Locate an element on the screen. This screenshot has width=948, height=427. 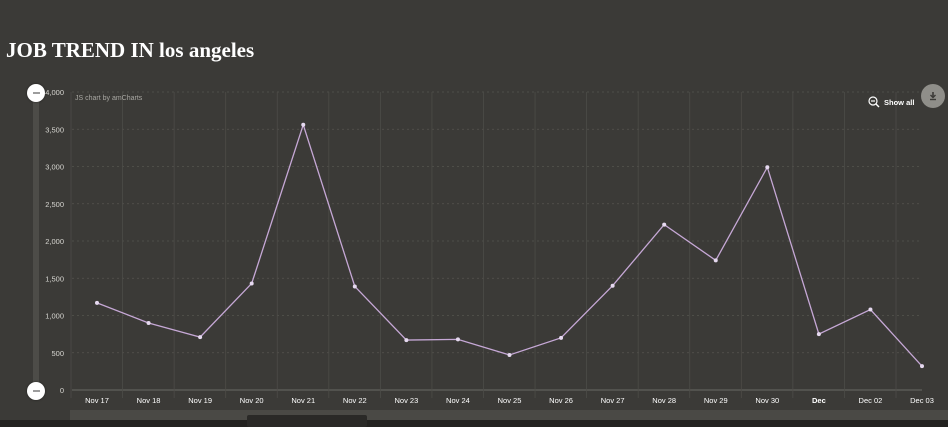
y-tick-label: 0 is located at coordinates (62, 390).